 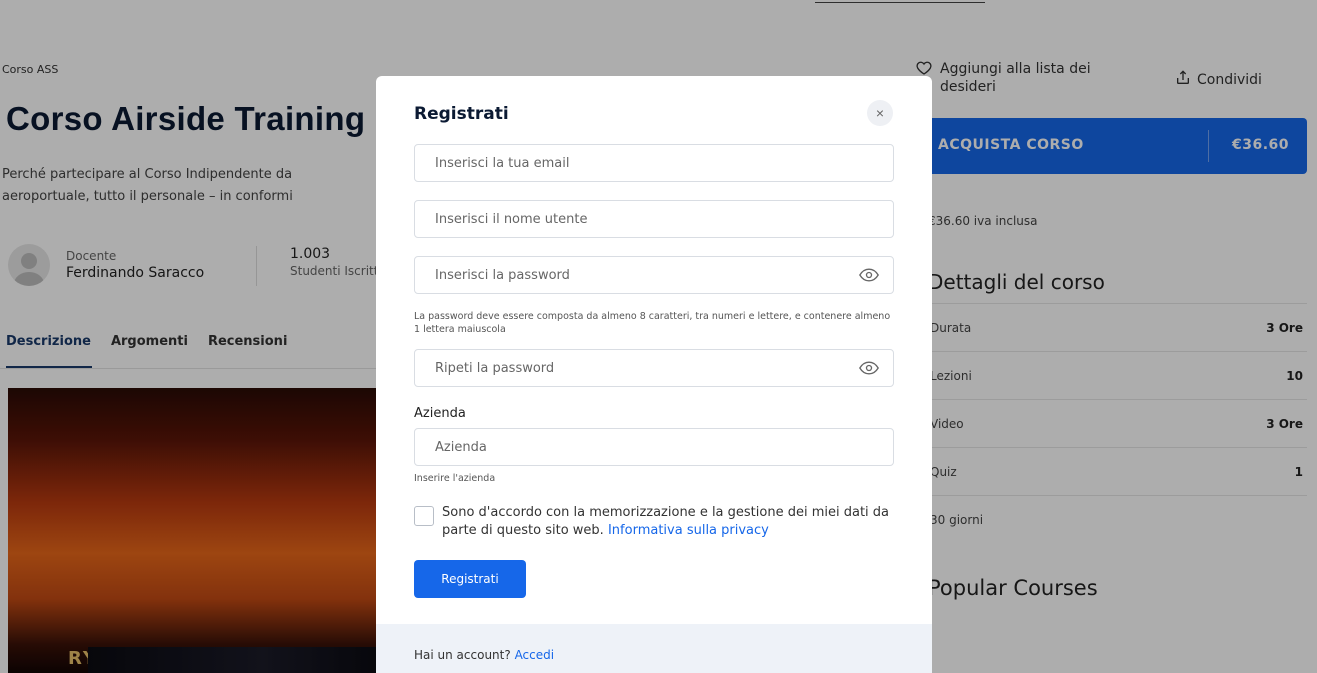 What do you see at coordinates (470, 579) in the screenshot?
I see `register-submit-button: Registrati` at bounding box center [470, 579].